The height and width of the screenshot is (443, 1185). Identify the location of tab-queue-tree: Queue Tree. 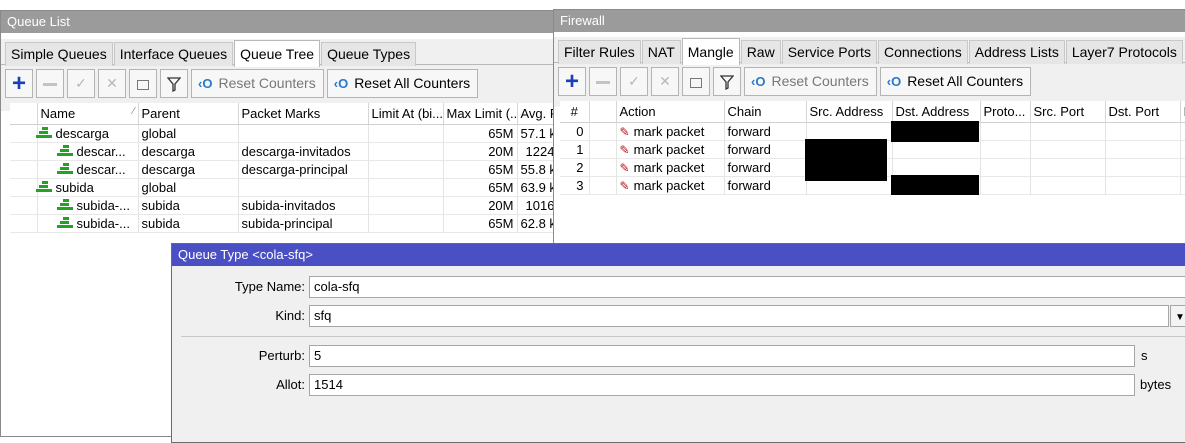
(277, 53).